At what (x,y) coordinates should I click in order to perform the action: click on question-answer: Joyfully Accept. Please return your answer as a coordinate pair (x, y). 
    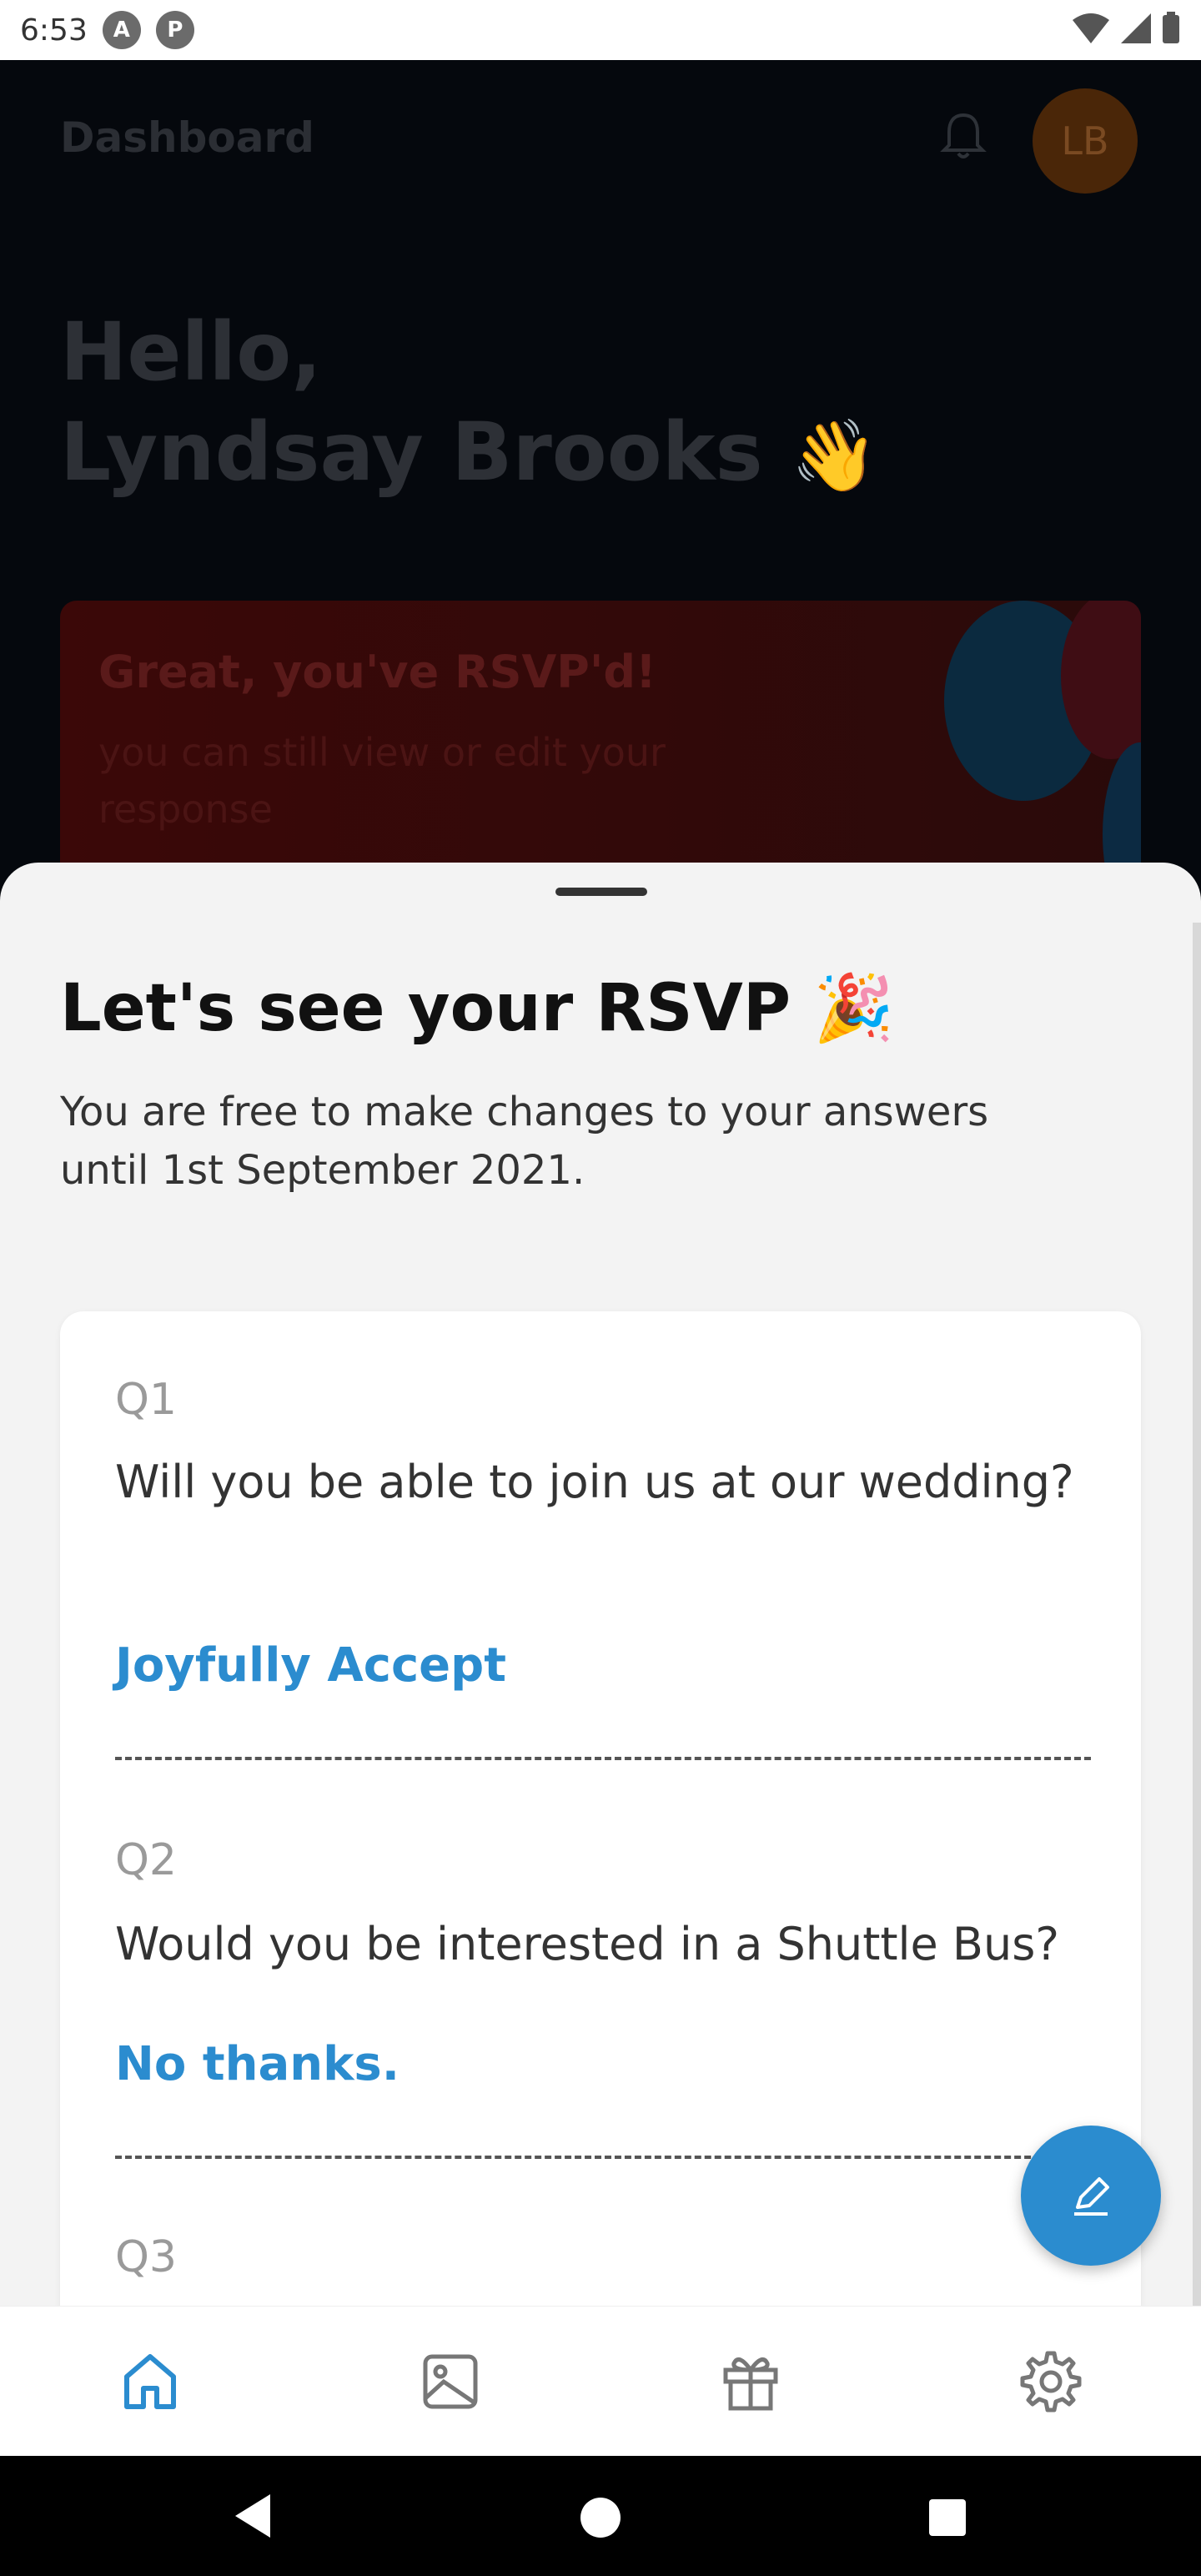
    Looking at the image, I should click on (310, 1665).